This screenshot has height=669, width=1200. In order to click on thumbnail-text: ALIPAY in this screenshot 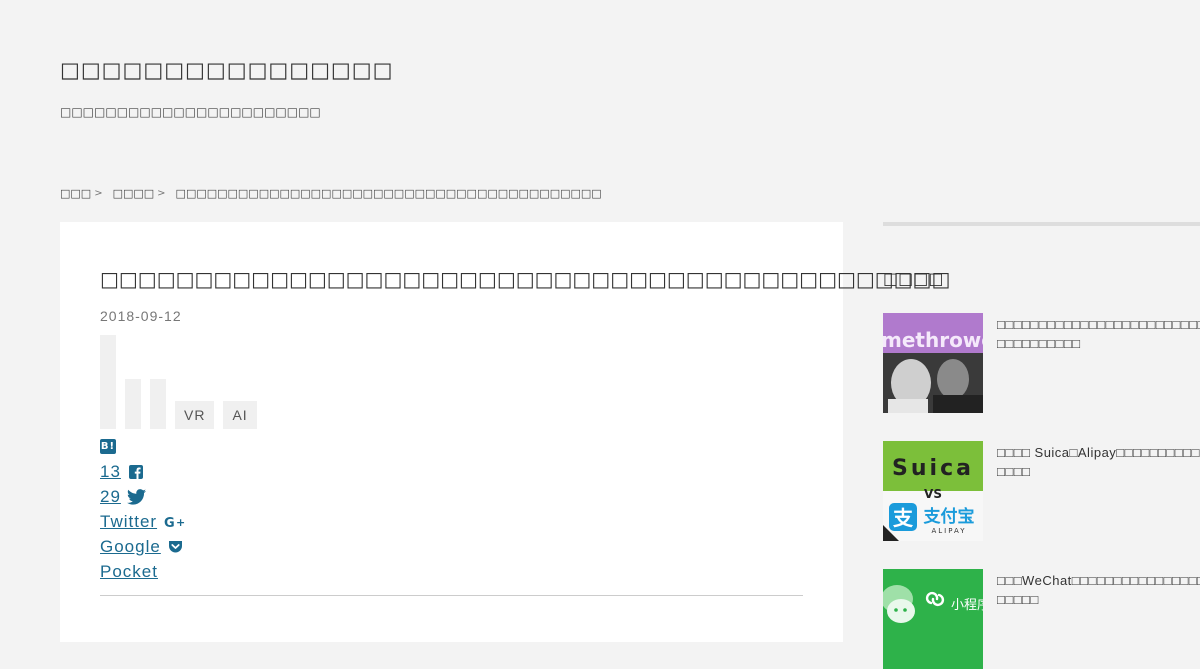, I will do `click(948, 531)`.